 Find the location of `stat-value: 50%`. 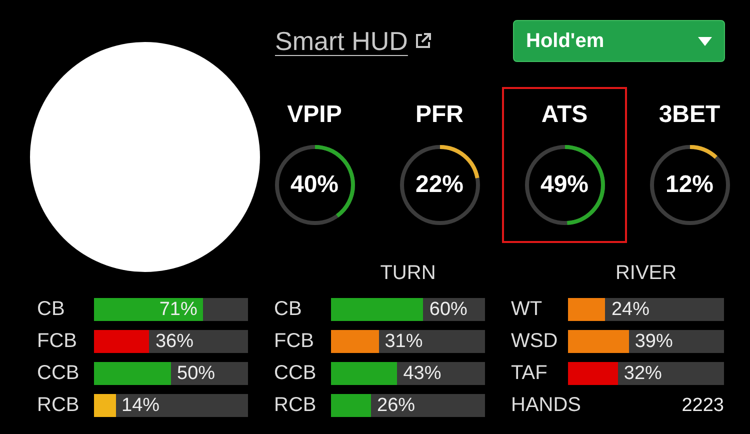

stat-value: 50% is located at coordinates (196, 373).